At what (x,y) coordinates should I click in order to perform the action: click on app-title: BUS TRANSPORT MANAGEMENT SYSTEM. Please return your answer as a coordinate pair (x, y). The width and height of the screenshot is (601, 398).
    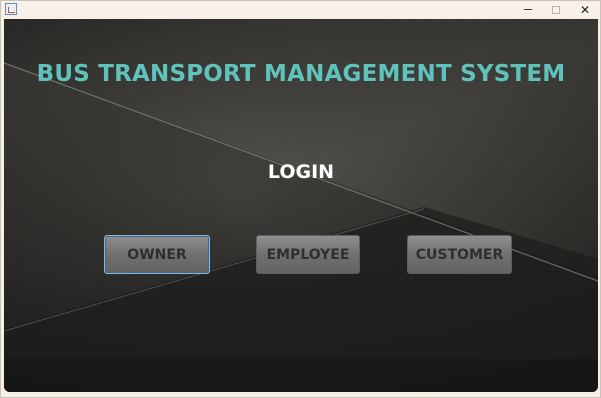
    Looking at the image, I should click on (301, 74).